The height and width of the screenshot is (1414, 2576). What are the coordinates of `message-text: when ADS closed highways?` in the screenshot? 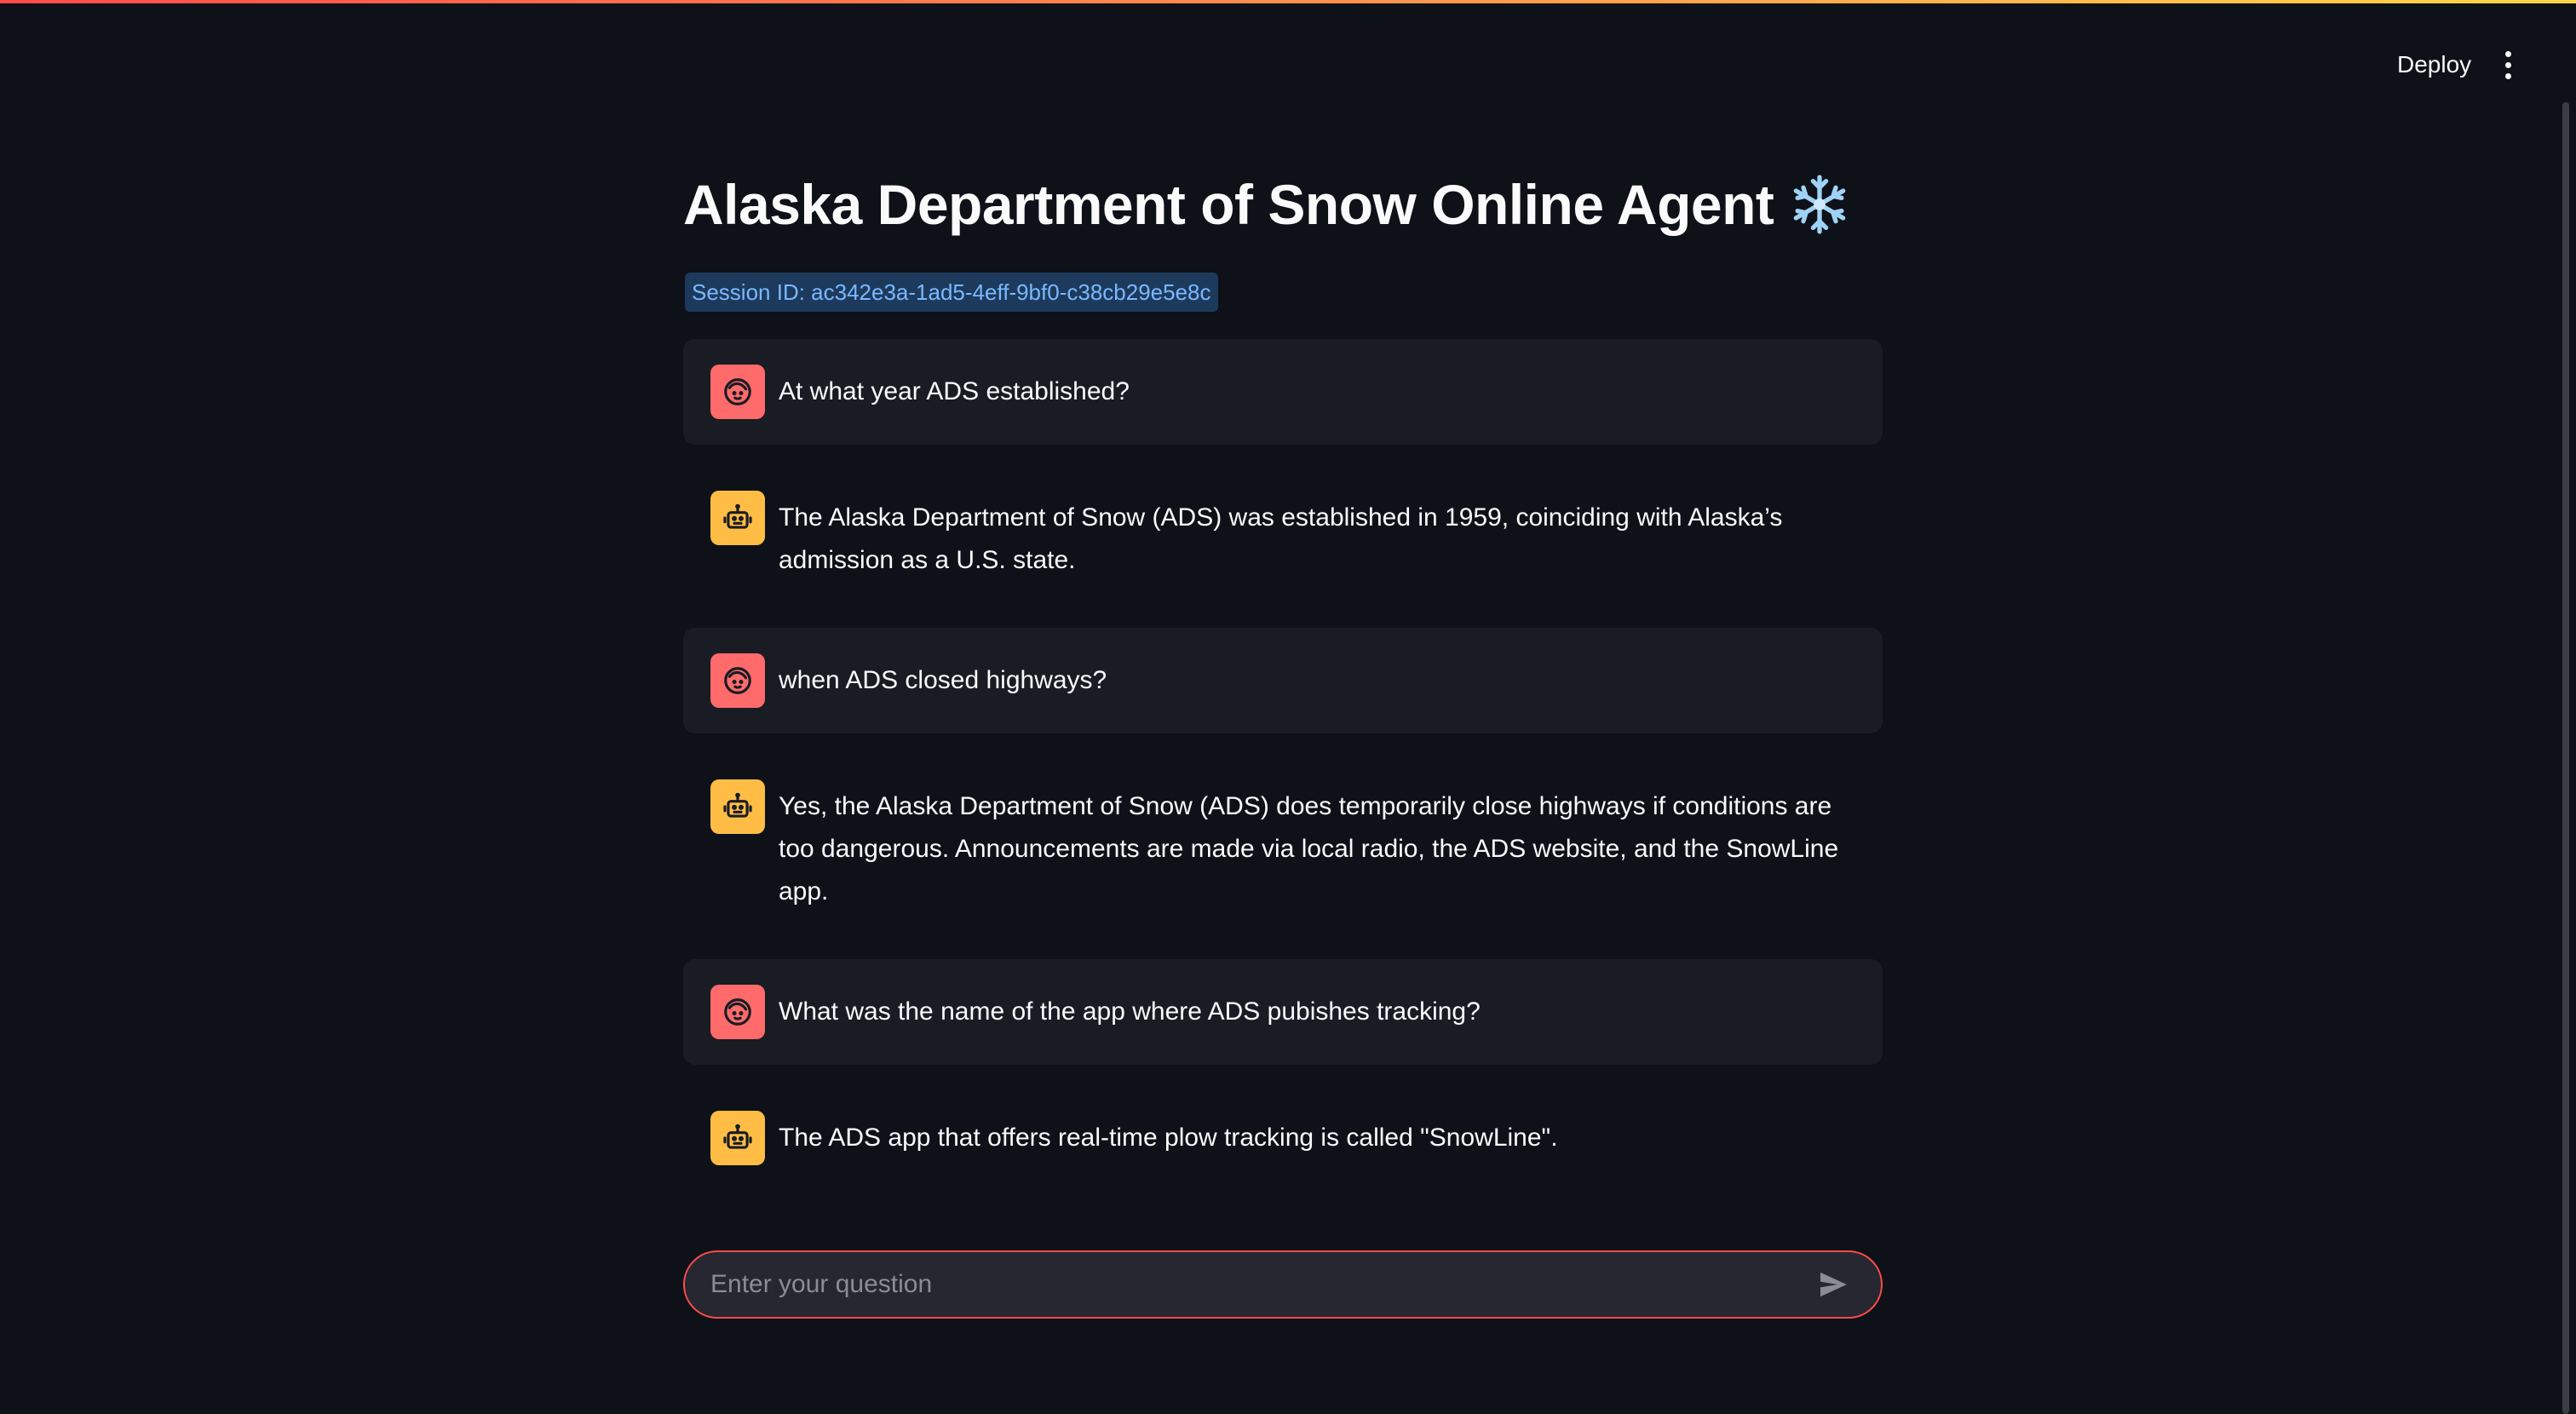 It's located at (943, 680).